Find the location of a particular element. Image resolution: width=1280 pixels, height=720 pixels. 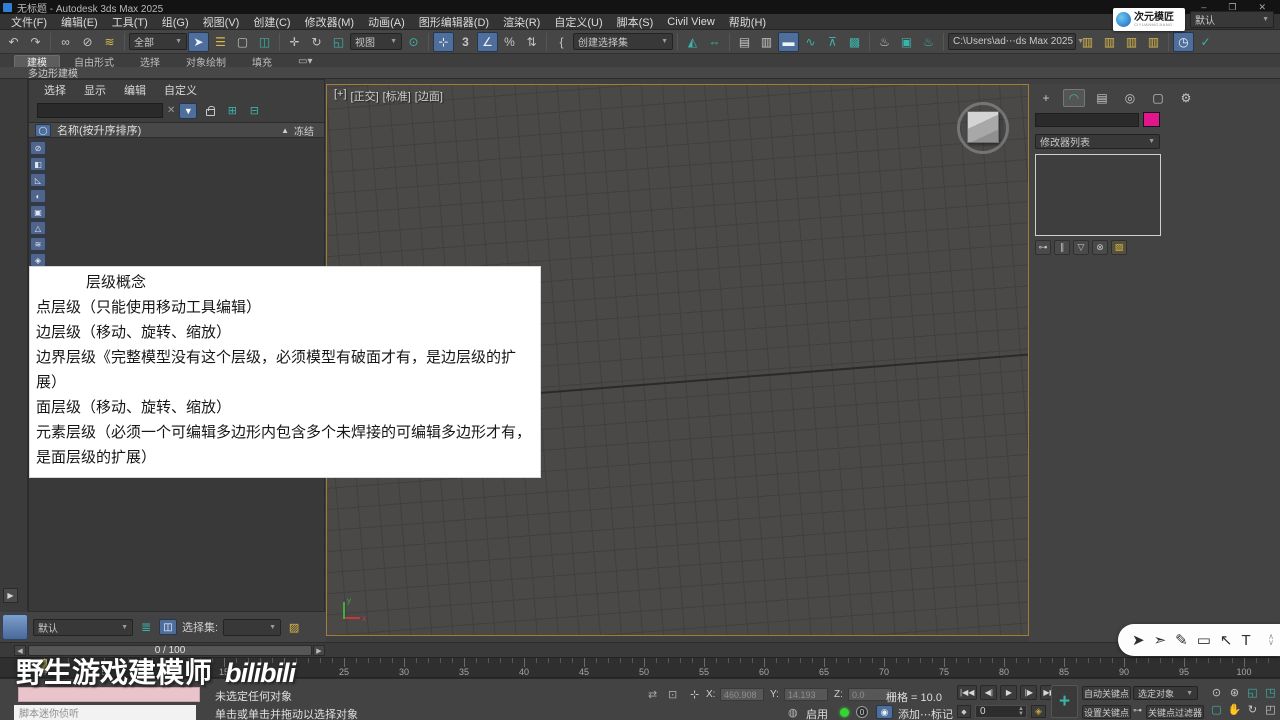

display-shapes-icon: ◺ is located at coordinates (38, 180).